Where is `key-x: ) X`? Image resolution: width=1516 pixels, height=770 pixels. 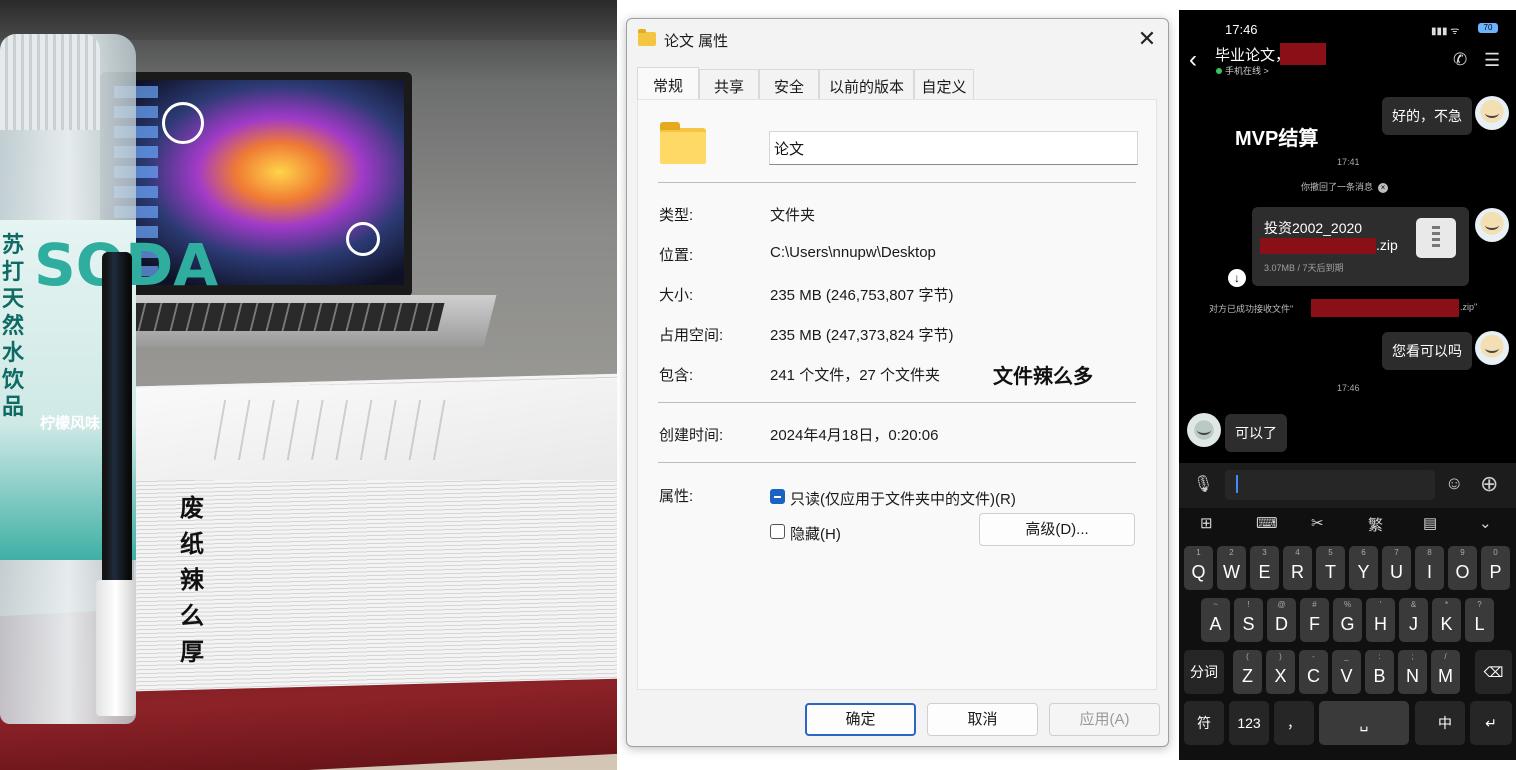
key-x: ) X is located at coordinates (1280, 672).